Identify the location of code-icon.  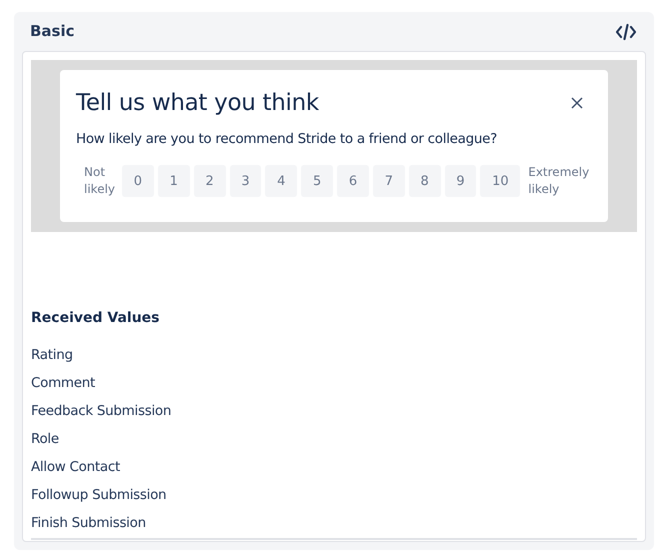
(626, 31).